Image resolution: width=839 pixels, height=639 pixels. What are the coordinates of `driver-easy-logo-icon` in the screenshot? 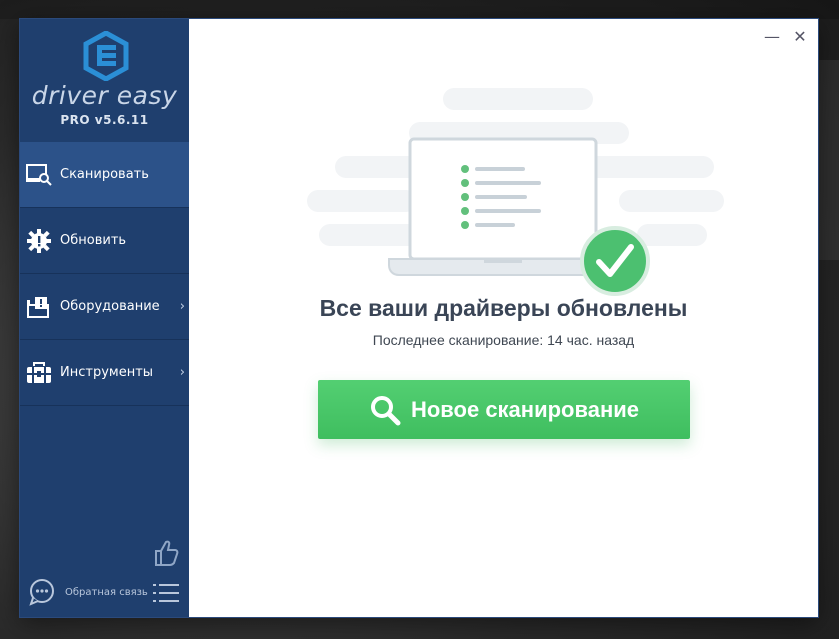 It's located at (106, 56).